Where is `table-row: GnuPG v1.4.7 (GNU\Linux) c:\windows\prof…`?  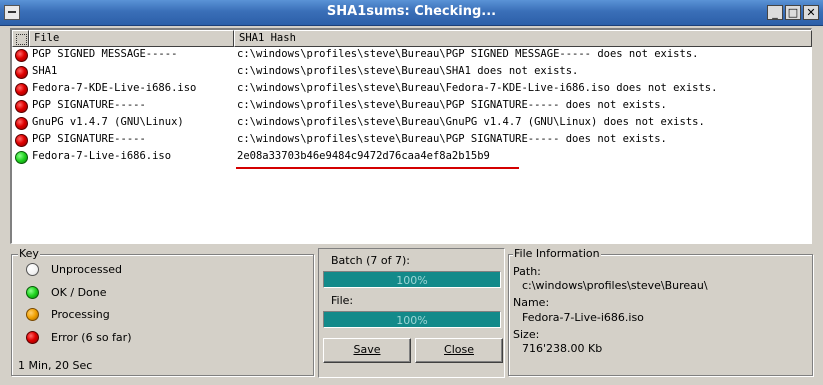
table-row: GnuPG v1.4.7 (GNU\Linux) c:\windows\prof… is located at coordinates (412, 123).